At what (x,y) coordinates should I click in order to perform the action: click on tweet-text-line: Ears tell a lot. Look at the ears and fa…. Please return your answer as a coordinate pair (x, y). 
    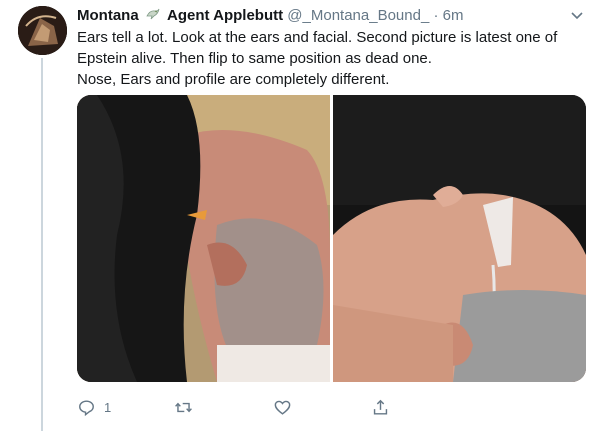
    Looking at the image, I should click on (317, 37).